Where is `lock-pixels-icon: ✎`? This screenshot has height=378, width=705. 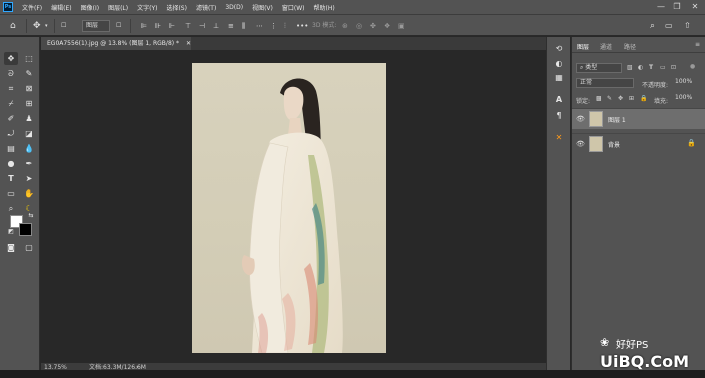
lock-pixels-icon: ✎ is located at coordinates (609, 98).